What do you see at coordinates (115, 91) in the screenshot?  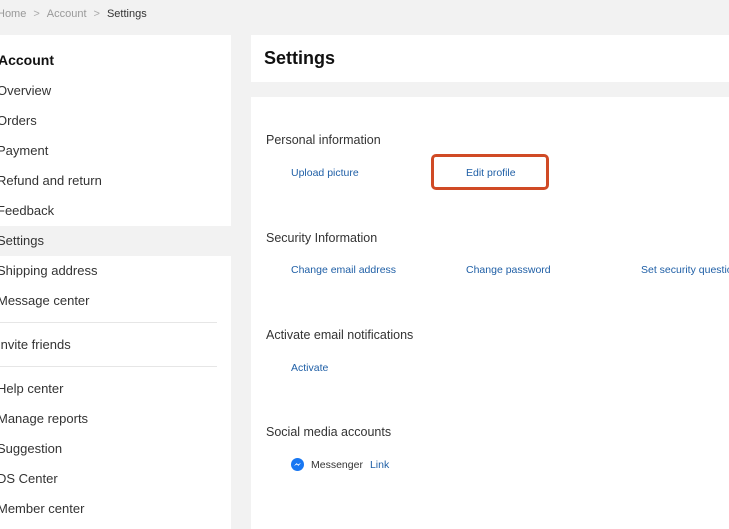 I see `sidebar-item-overview: Overview` at bounding box center [115, 91].